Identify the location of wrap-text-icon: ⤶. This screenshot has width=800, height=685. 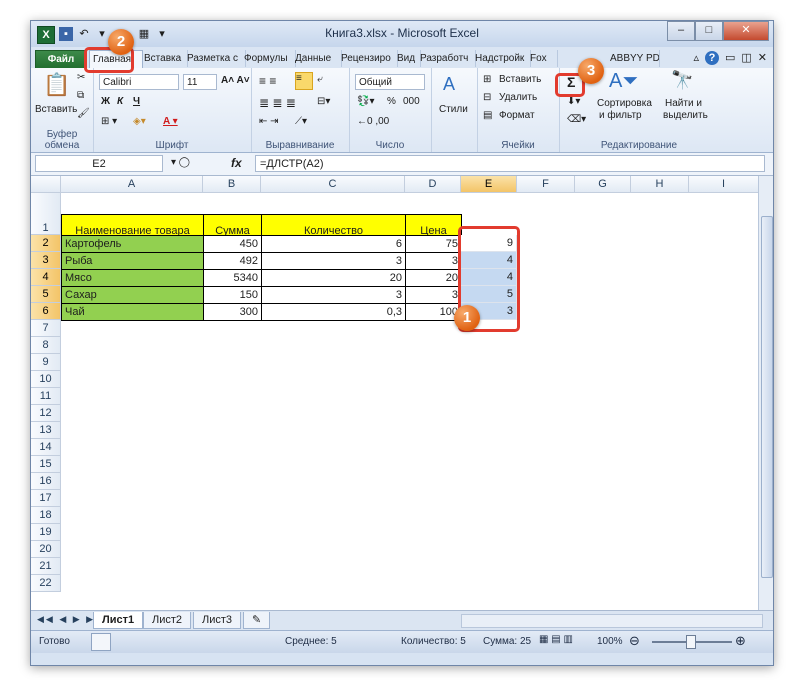
(320, 79).